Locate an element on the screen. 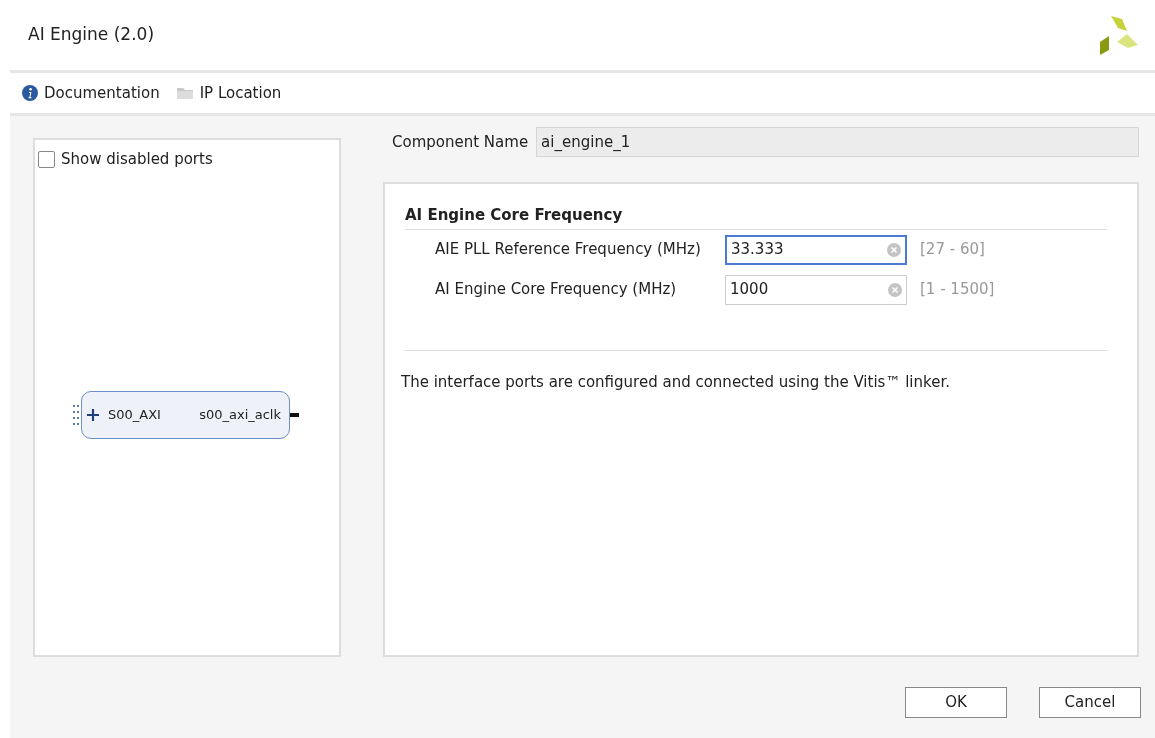 This screenshot has width=1155, height=738. range-hint: [27 - 60] is located at coordinates (952, 250).